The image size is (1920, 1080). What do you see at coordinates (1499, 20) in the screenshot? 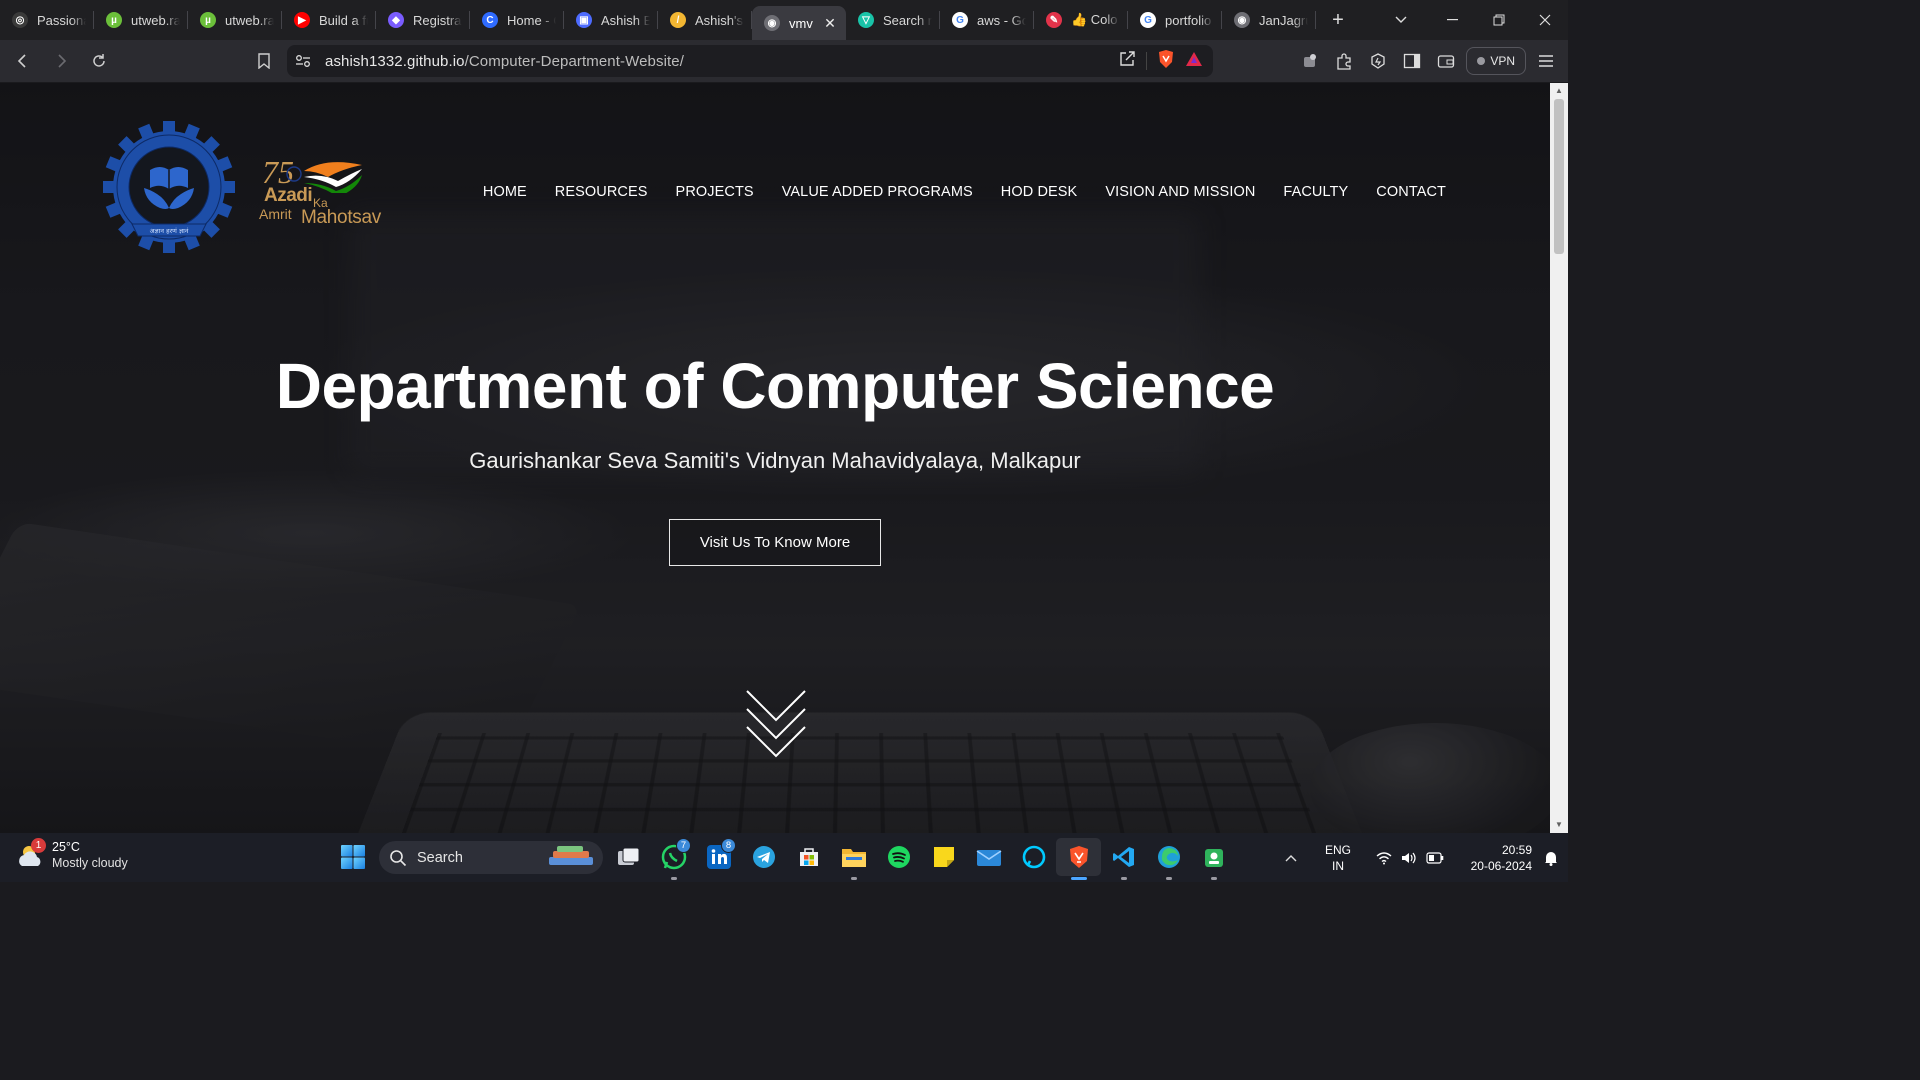
I see `restore-button` at bounding box center [1499, 20].